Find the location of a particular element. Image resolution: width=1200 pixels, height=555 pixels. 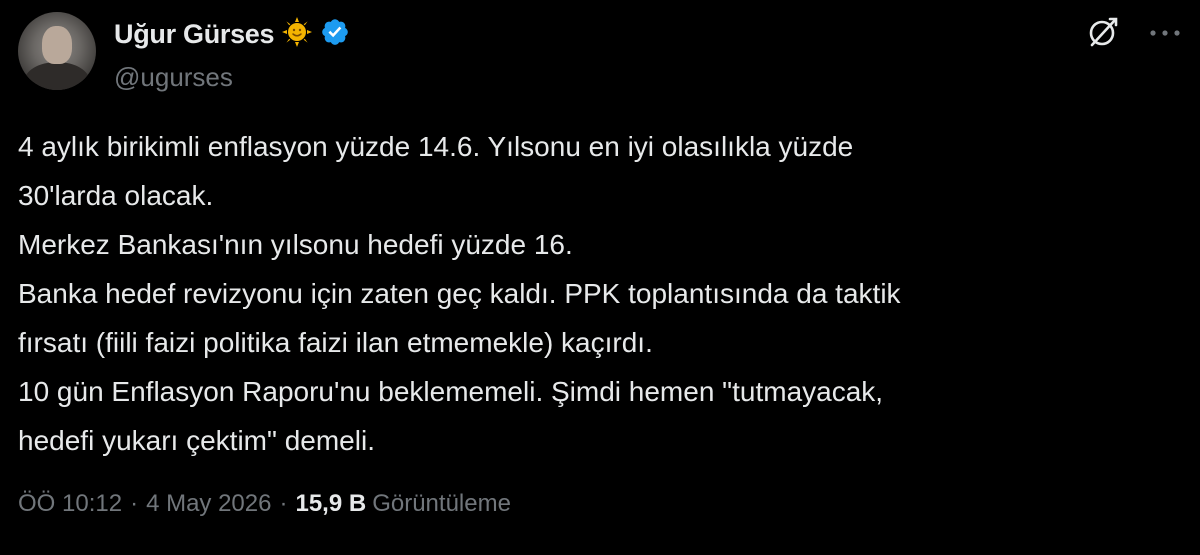

author-display-name: Uğur Gürses is located at coordinates (194, 34).